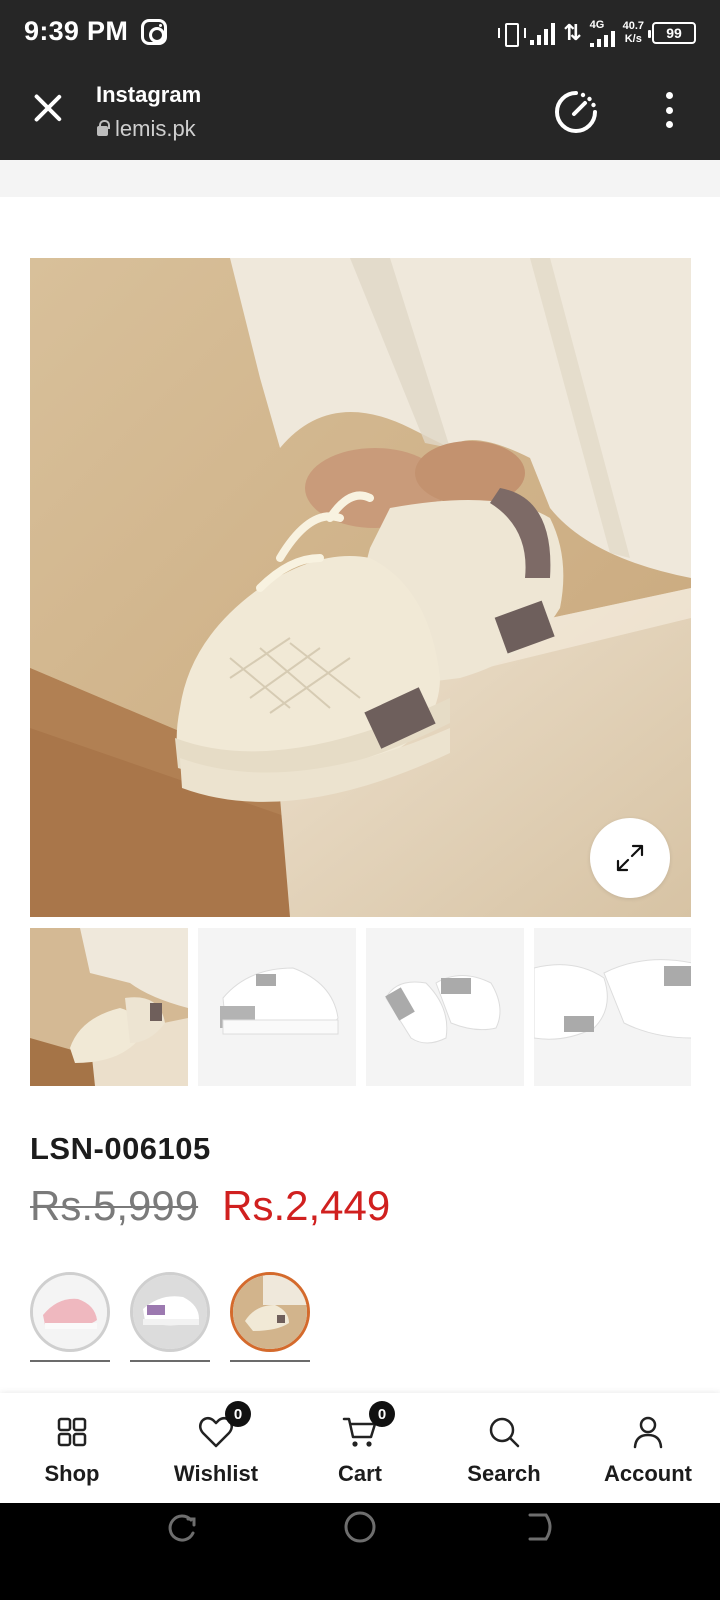 The width and height of the screenshot is (720, 1600). Describe the element at coordinates (76, 31) in the screenshot. I see `status-time: 9:39 PM` at that location.